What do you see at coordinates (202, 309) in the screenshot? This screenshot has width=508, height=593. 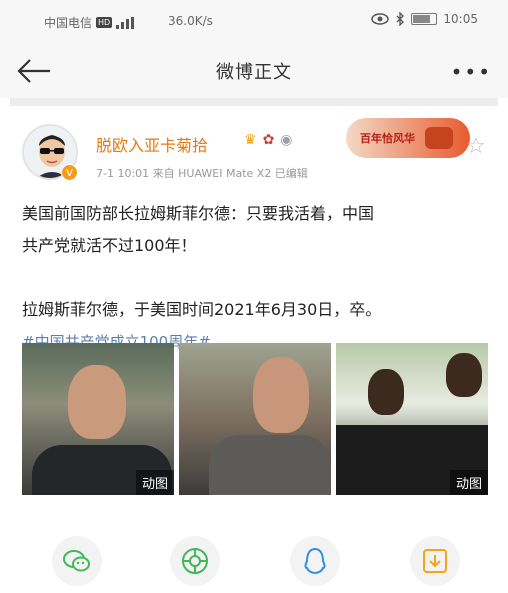 I see `post-line: 拉姆斯菲尔德，于美国时间2021年6月30日，卒。` at bounding box center [202, 309].